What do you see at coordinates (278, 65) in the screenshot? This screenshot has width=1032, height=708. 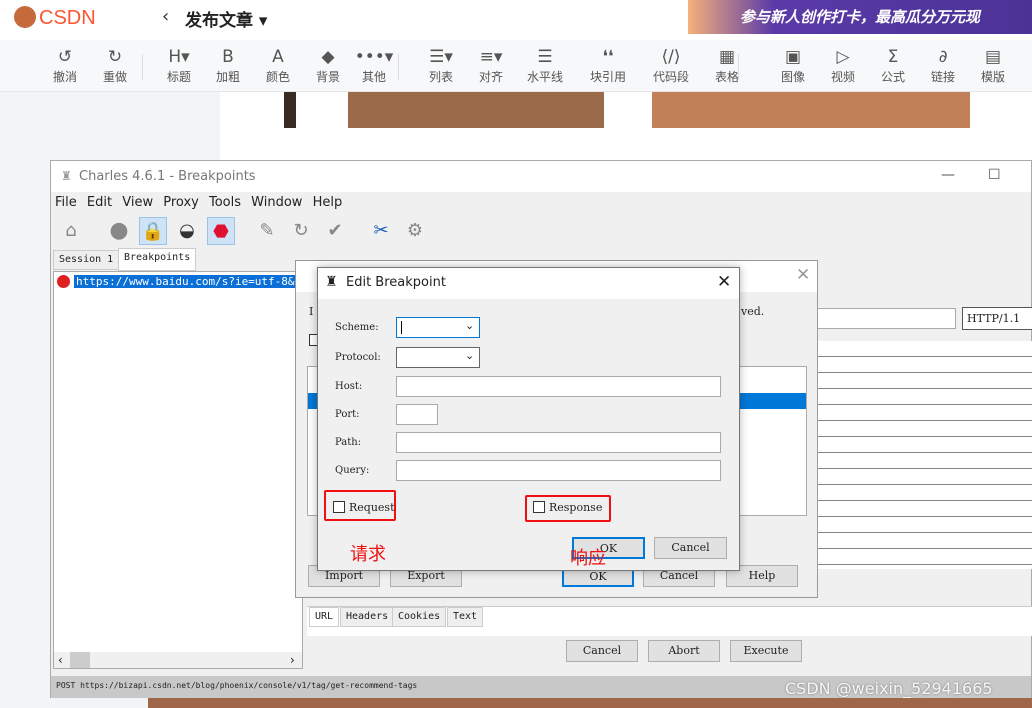 I see `toolbar-color-button: A 颜色` at bounding box center [278, 65].